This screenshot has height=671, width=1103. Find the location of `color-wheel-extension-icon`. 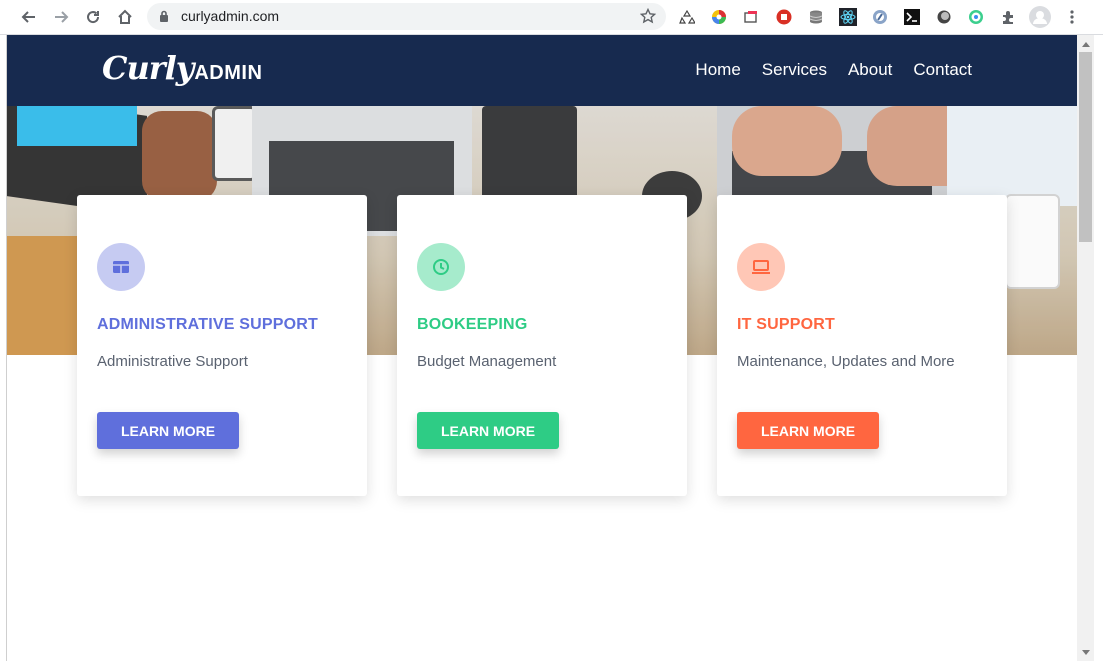

color-wheel-extension-icon is located at coordinates (719, 17).